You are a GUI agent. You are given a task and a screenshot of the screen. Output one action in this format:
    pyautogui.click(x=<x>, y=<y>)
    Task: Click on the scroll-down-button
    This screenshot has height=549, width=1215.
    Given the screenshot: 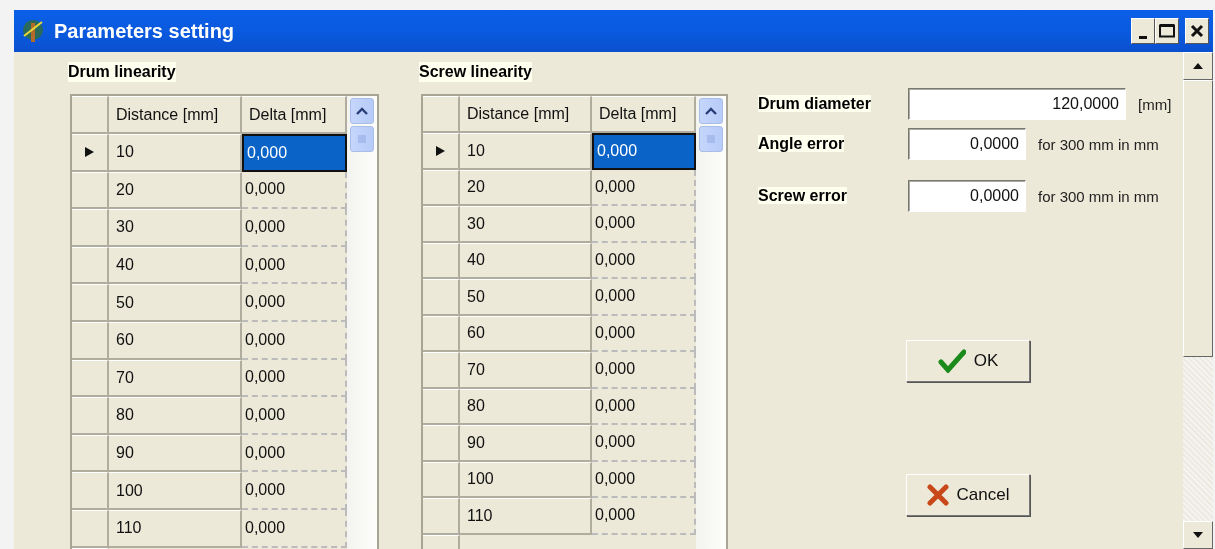 What is the action you would take?
    pyautogui.click(x=1198, y=535)
    